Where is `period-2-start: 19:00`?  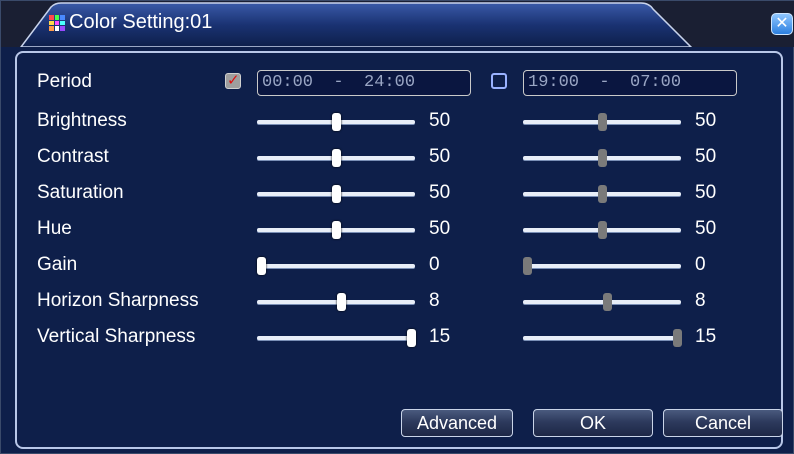
period-2-start: 19:00 is located at coordinates (553, 82).